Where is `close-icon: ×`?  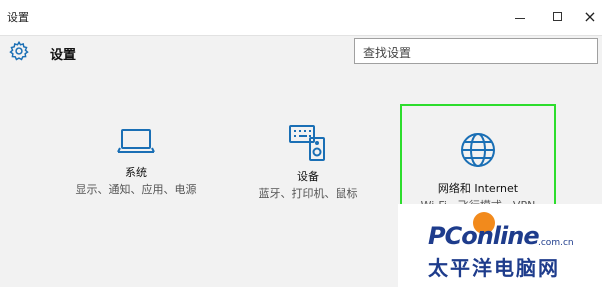 close-icon: × is located at coordinates (590, 16).